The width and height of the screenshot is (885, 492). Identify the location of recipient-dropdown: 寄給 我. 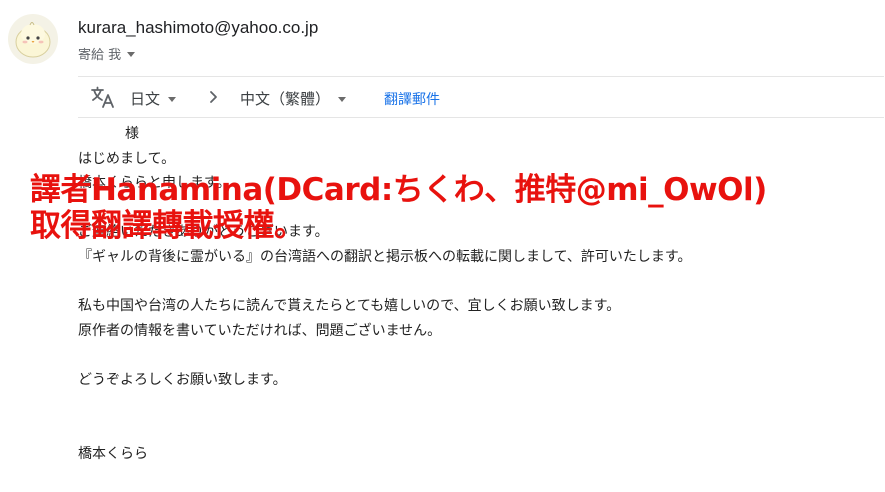
(107, 53).